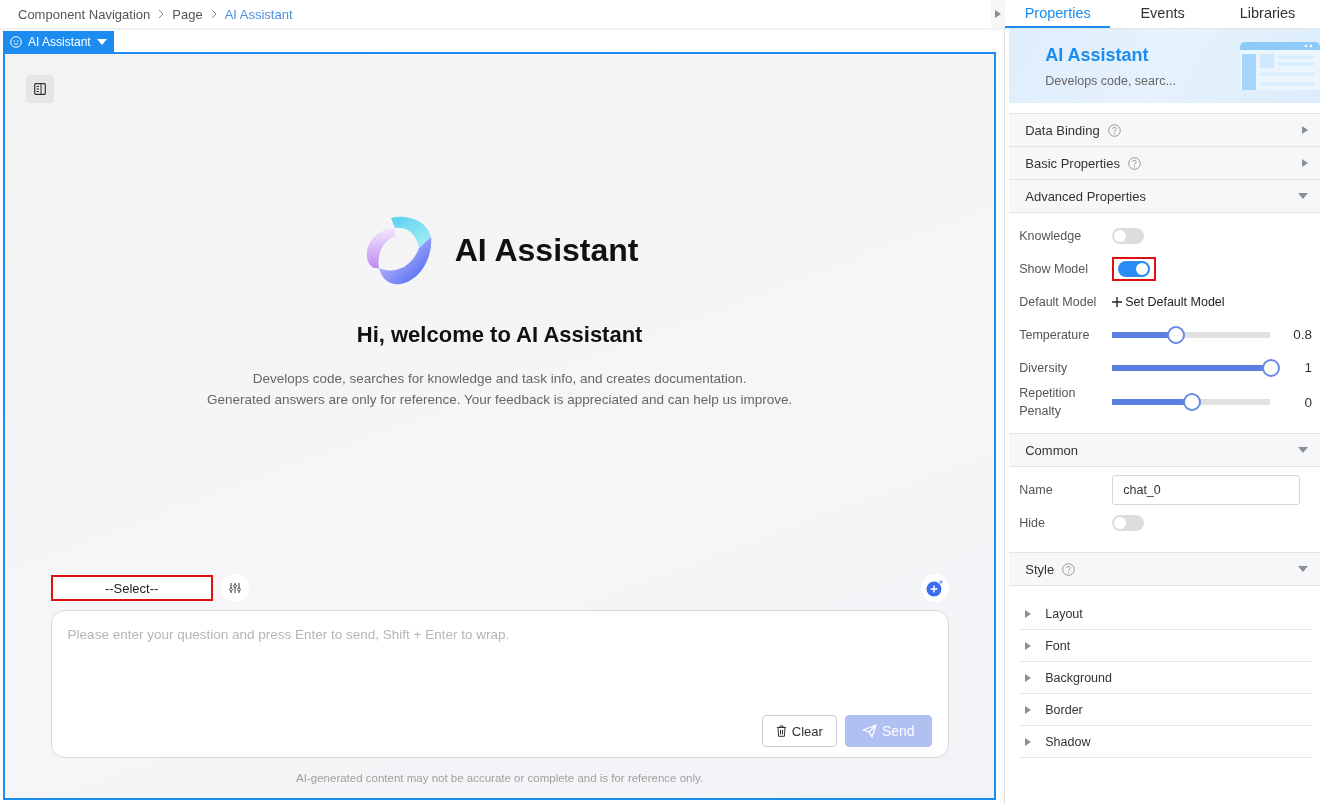  What do you see at coordinates (1051, 450) in the screenshot?
I see `section-title: Common` at bounding box center [1051, 450].